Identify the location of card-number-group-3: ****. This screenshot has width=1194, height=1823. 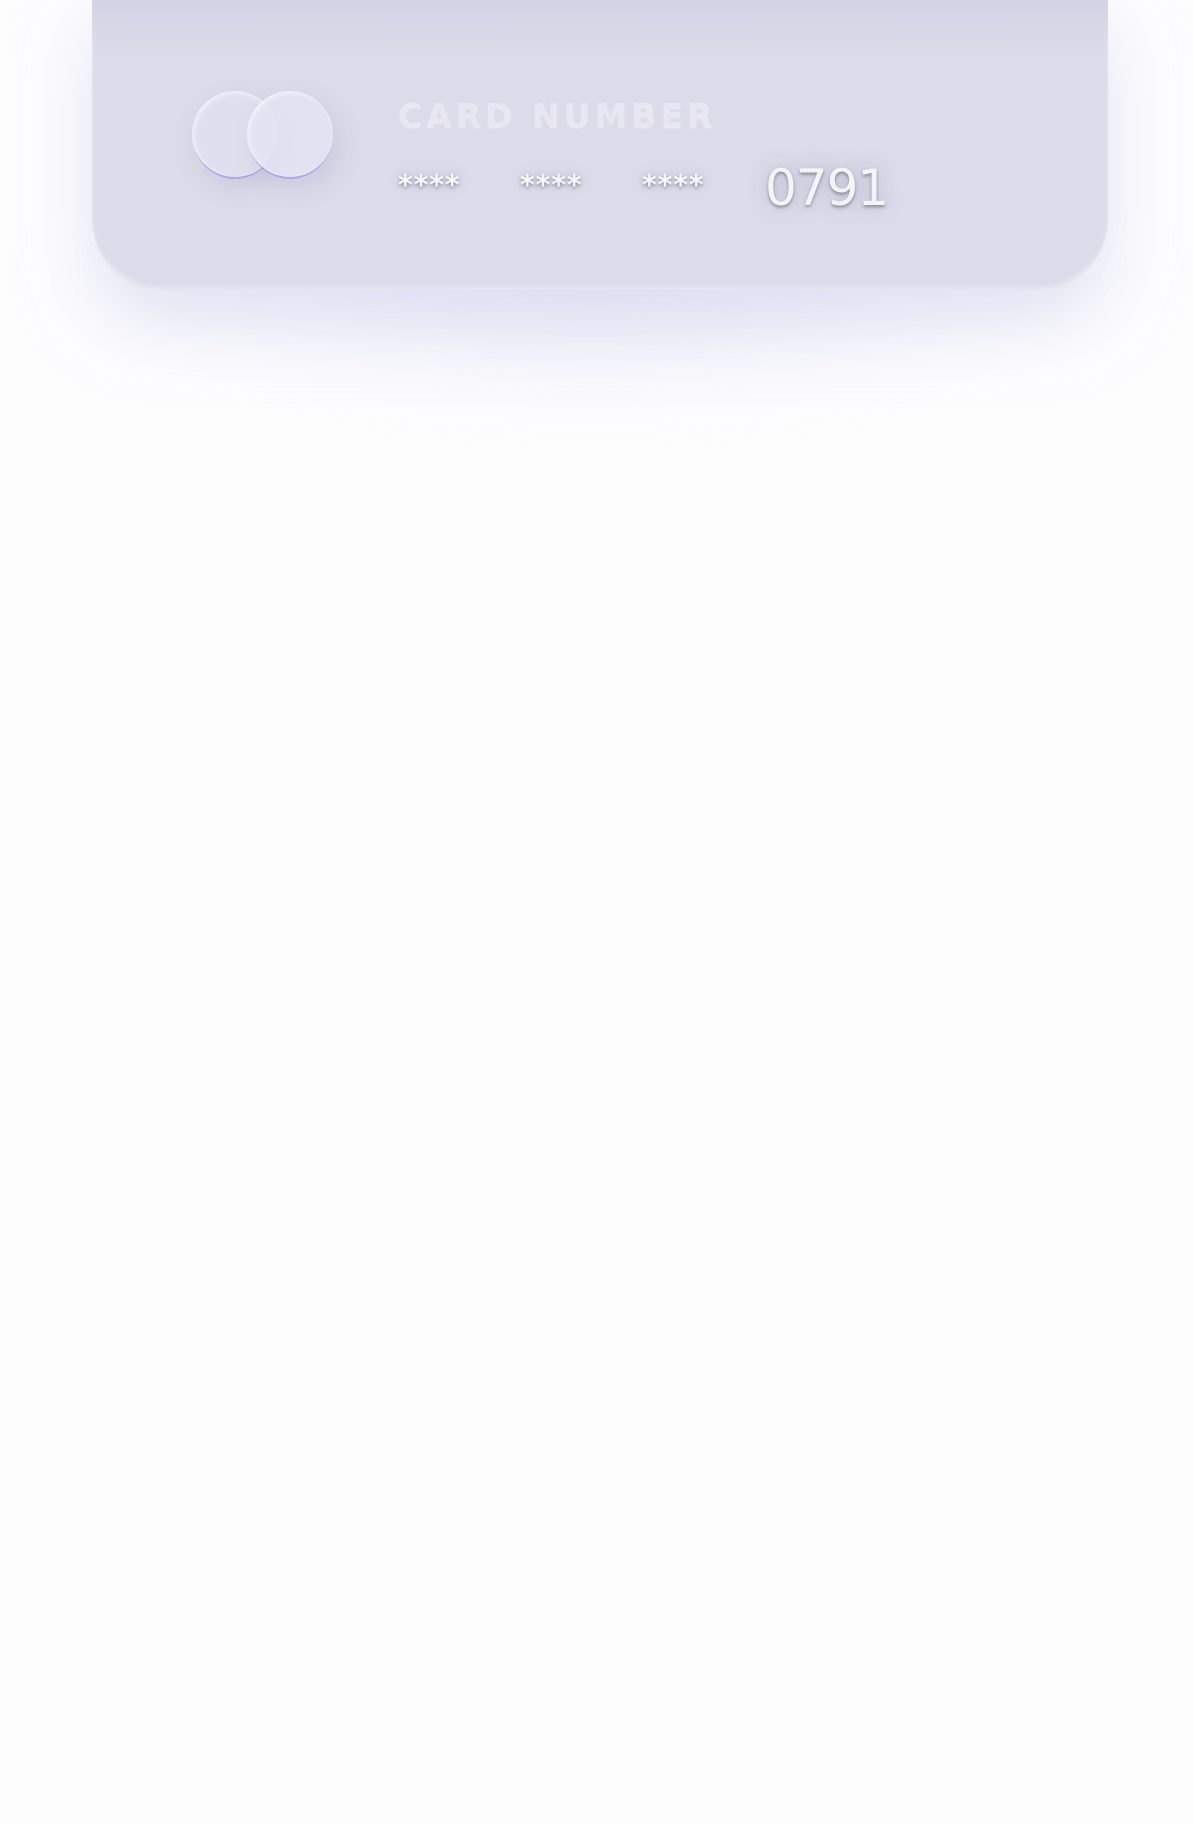
(673, 184).